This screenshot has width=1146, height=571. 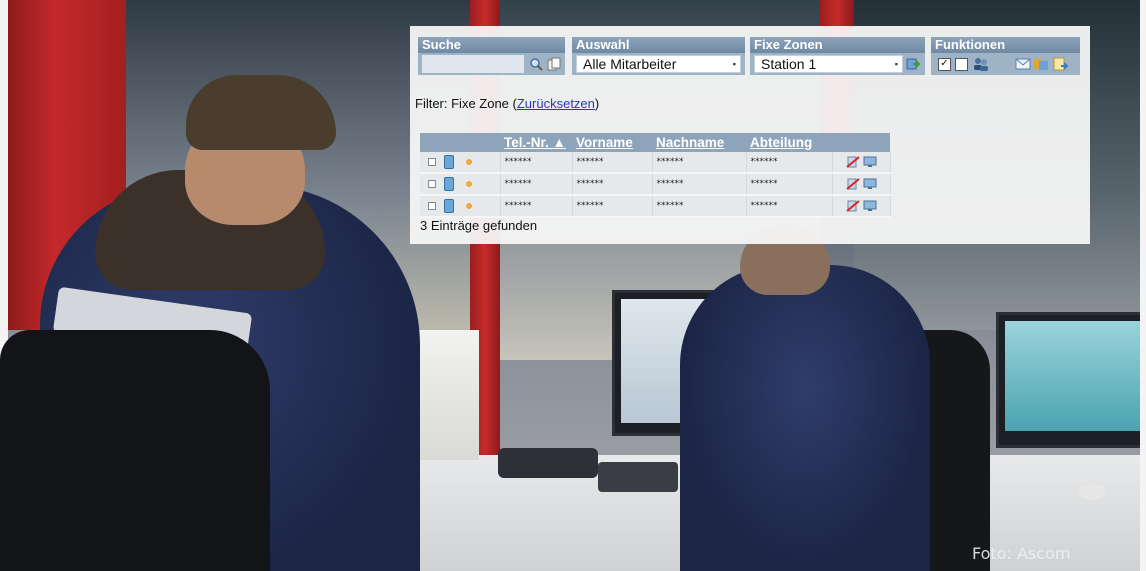 I want to click on select-all-checkbox: ✓, so click(x=944, y=64).